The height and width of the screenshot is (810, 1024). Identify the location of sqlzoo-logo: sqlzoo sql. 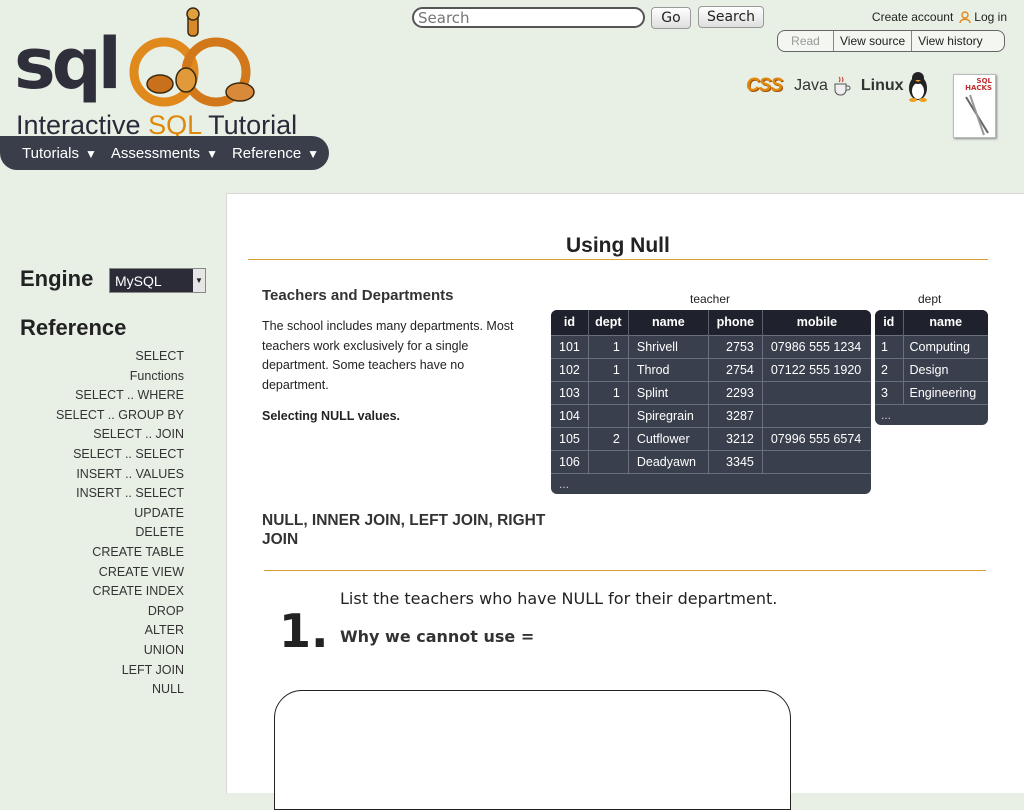
(137, 59).